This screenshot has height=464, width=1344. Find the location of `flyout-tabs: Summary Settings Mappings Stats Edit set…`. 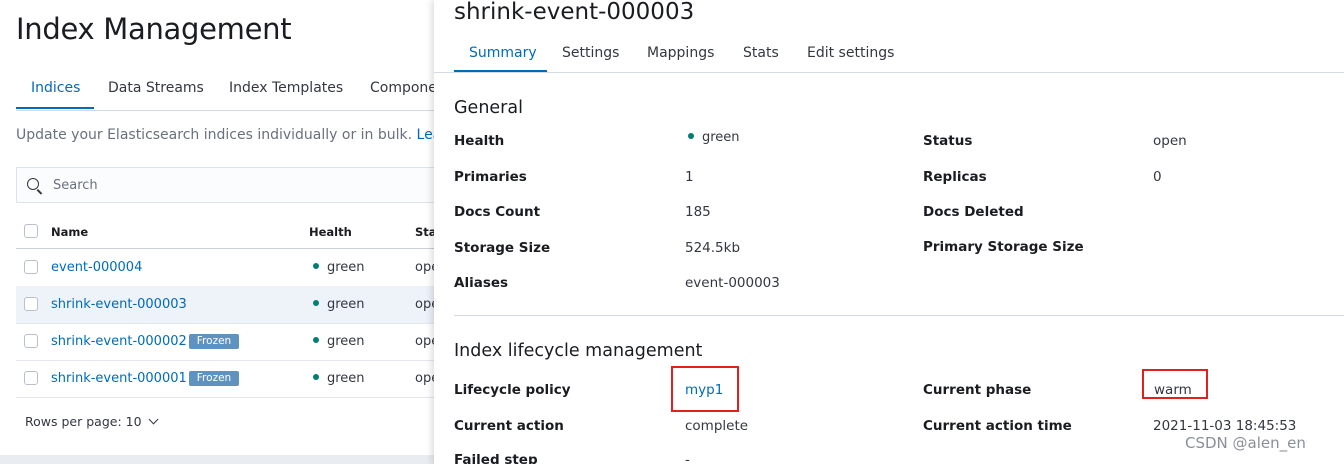

flyout-tabs: Summary Settings Mappings Stats Edit set… is located at coordinates (889, 55).